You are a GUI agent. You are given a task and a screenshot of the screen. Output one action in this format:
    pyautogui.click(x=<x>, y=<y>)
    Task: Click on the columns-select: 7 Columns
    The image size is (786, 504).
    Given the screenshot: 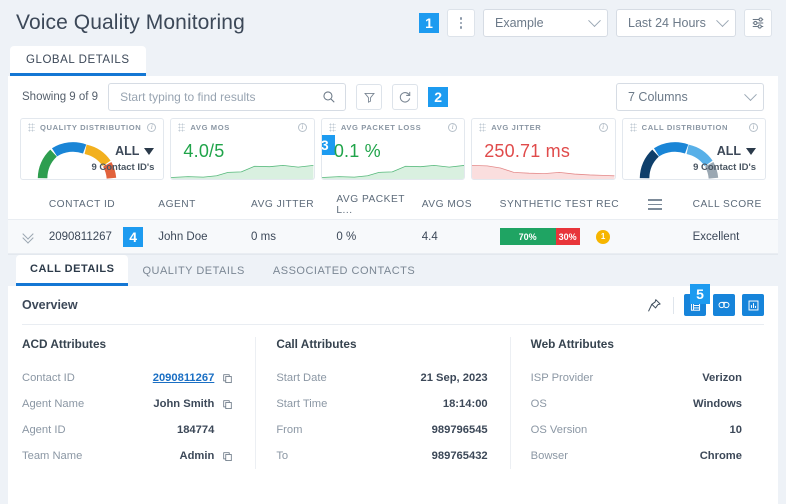 What is the action you would take?
    pyautogui.click(x=690, y=97)
    